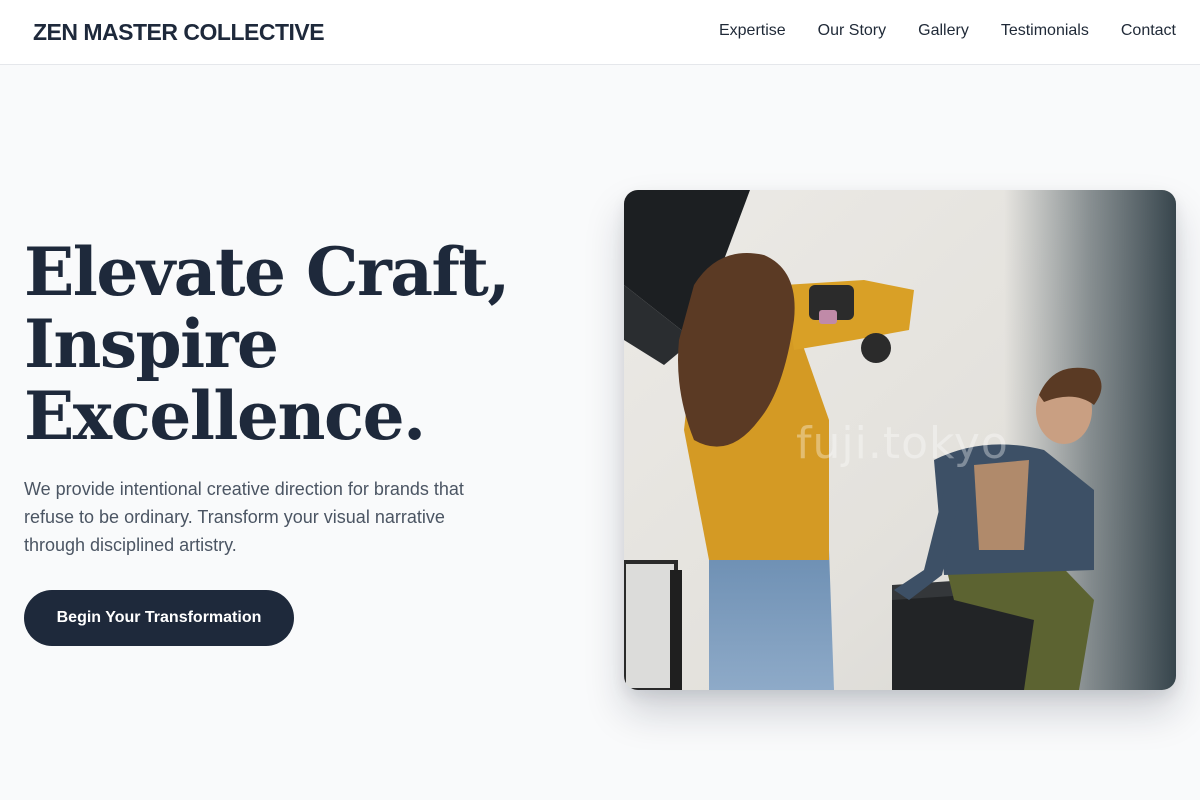 The width and height of the screenshot is (1200, 800). What do you see at coordinates (267, 272) in the screenshot?
I see `hero-title-line-1: Elevate Craft,` at bounding box center [267, 272].